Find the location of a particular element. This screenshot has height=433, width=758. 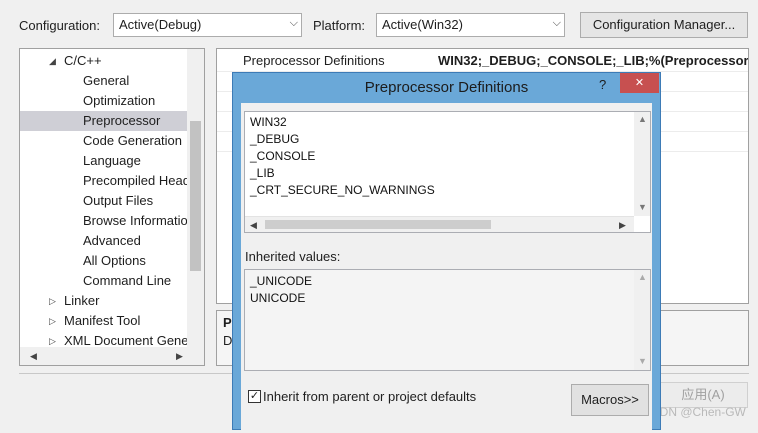

configuration-value: Active(Debug) is located at coordinates (160, 24).